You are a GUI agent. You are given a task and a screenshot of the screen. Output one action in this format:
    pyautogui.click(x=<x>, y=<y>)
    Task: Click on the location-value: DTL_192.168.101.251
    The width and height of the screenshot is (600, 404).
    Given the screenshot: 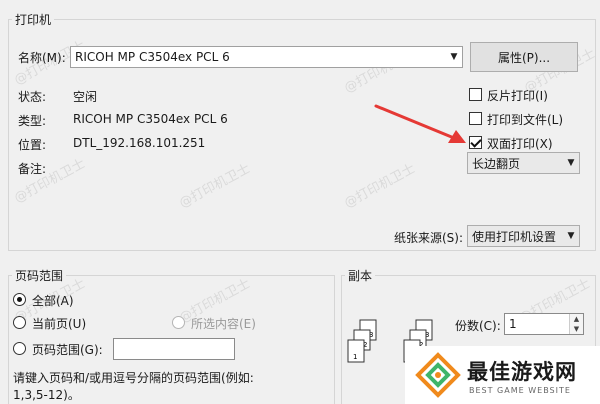 What is the action you would take?
    pyautogui.click(x=139, y=143)
    